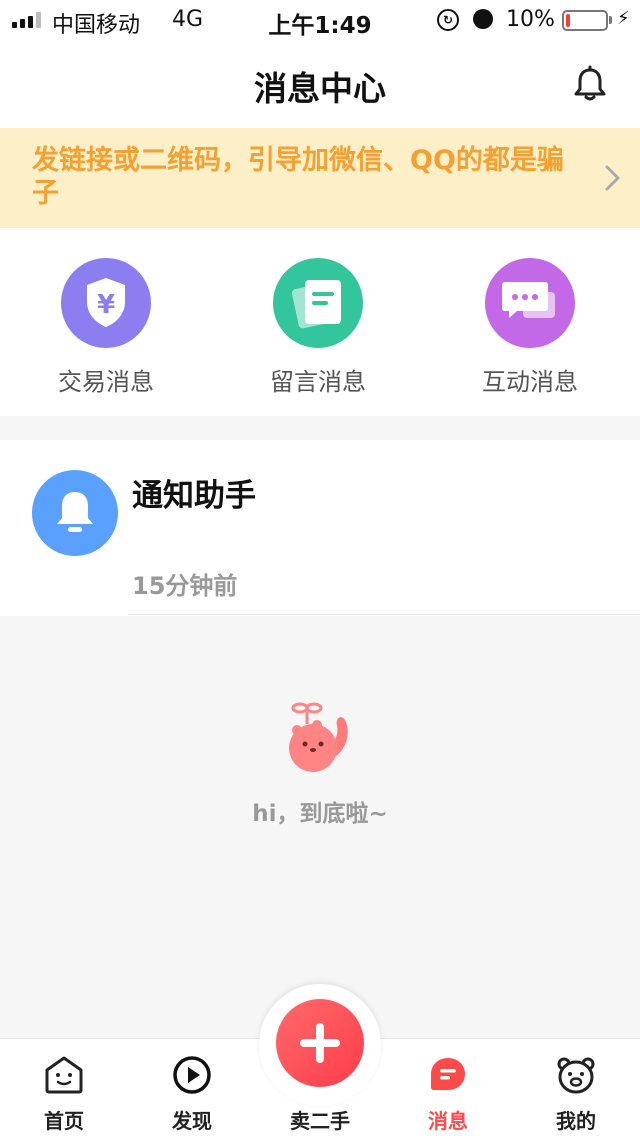  I want to click on tab-home: 首页, so click(64, 1087).